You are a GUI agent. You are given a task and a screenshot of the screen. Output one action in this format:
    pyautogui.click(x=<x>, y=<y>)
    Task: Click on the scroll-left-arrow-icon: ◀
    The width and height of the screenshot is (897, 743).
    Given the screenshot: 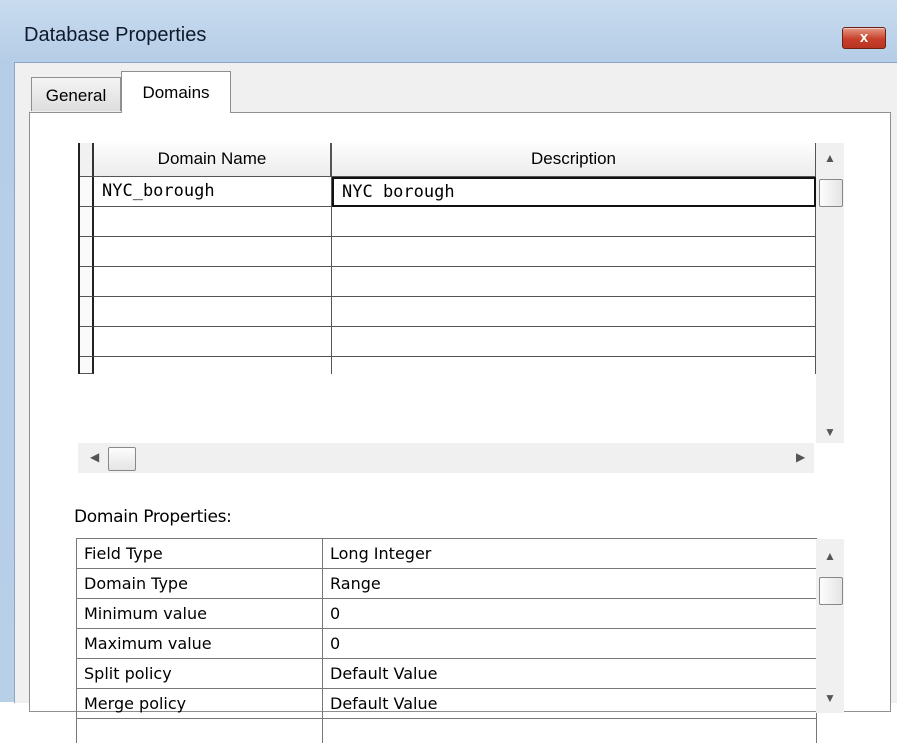 What is the action you would take?
    pyautogui.click(x=94, y=457)
    